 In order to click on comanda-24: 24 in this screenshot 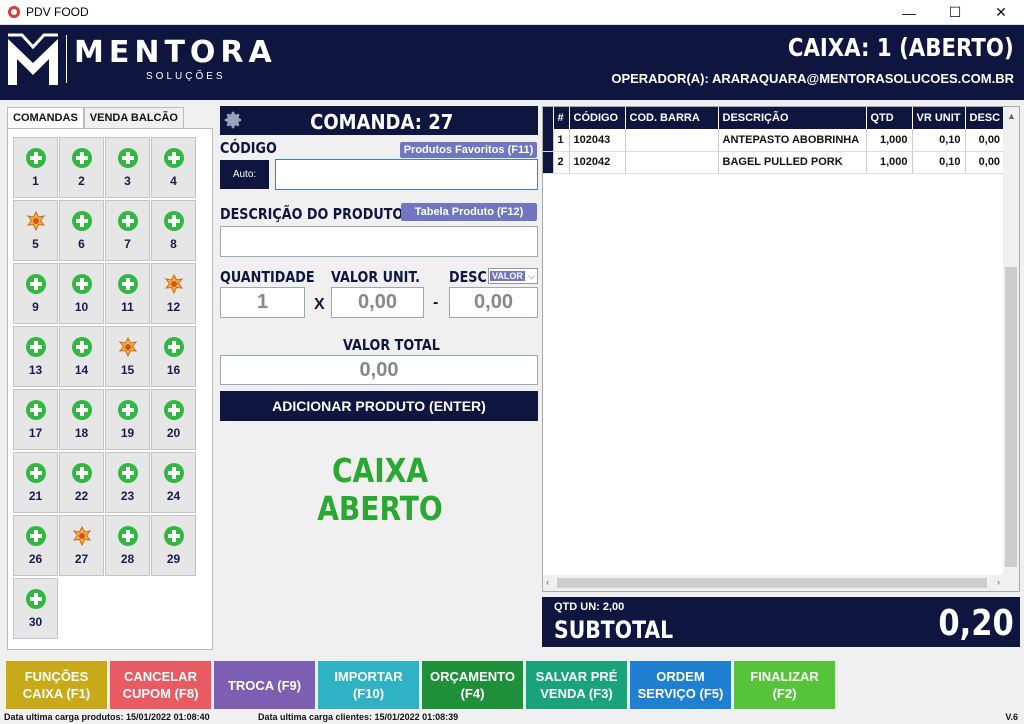, I will do `click(173, 482)`.